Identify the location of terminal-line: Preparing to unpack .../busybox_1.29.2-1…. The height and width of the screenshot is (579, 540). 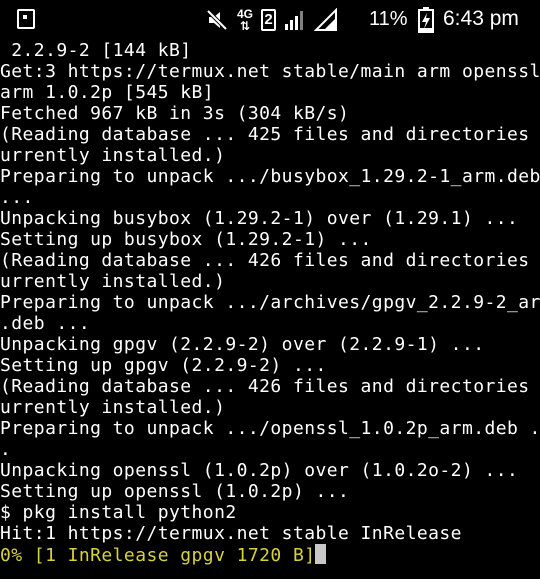
(270, 176).